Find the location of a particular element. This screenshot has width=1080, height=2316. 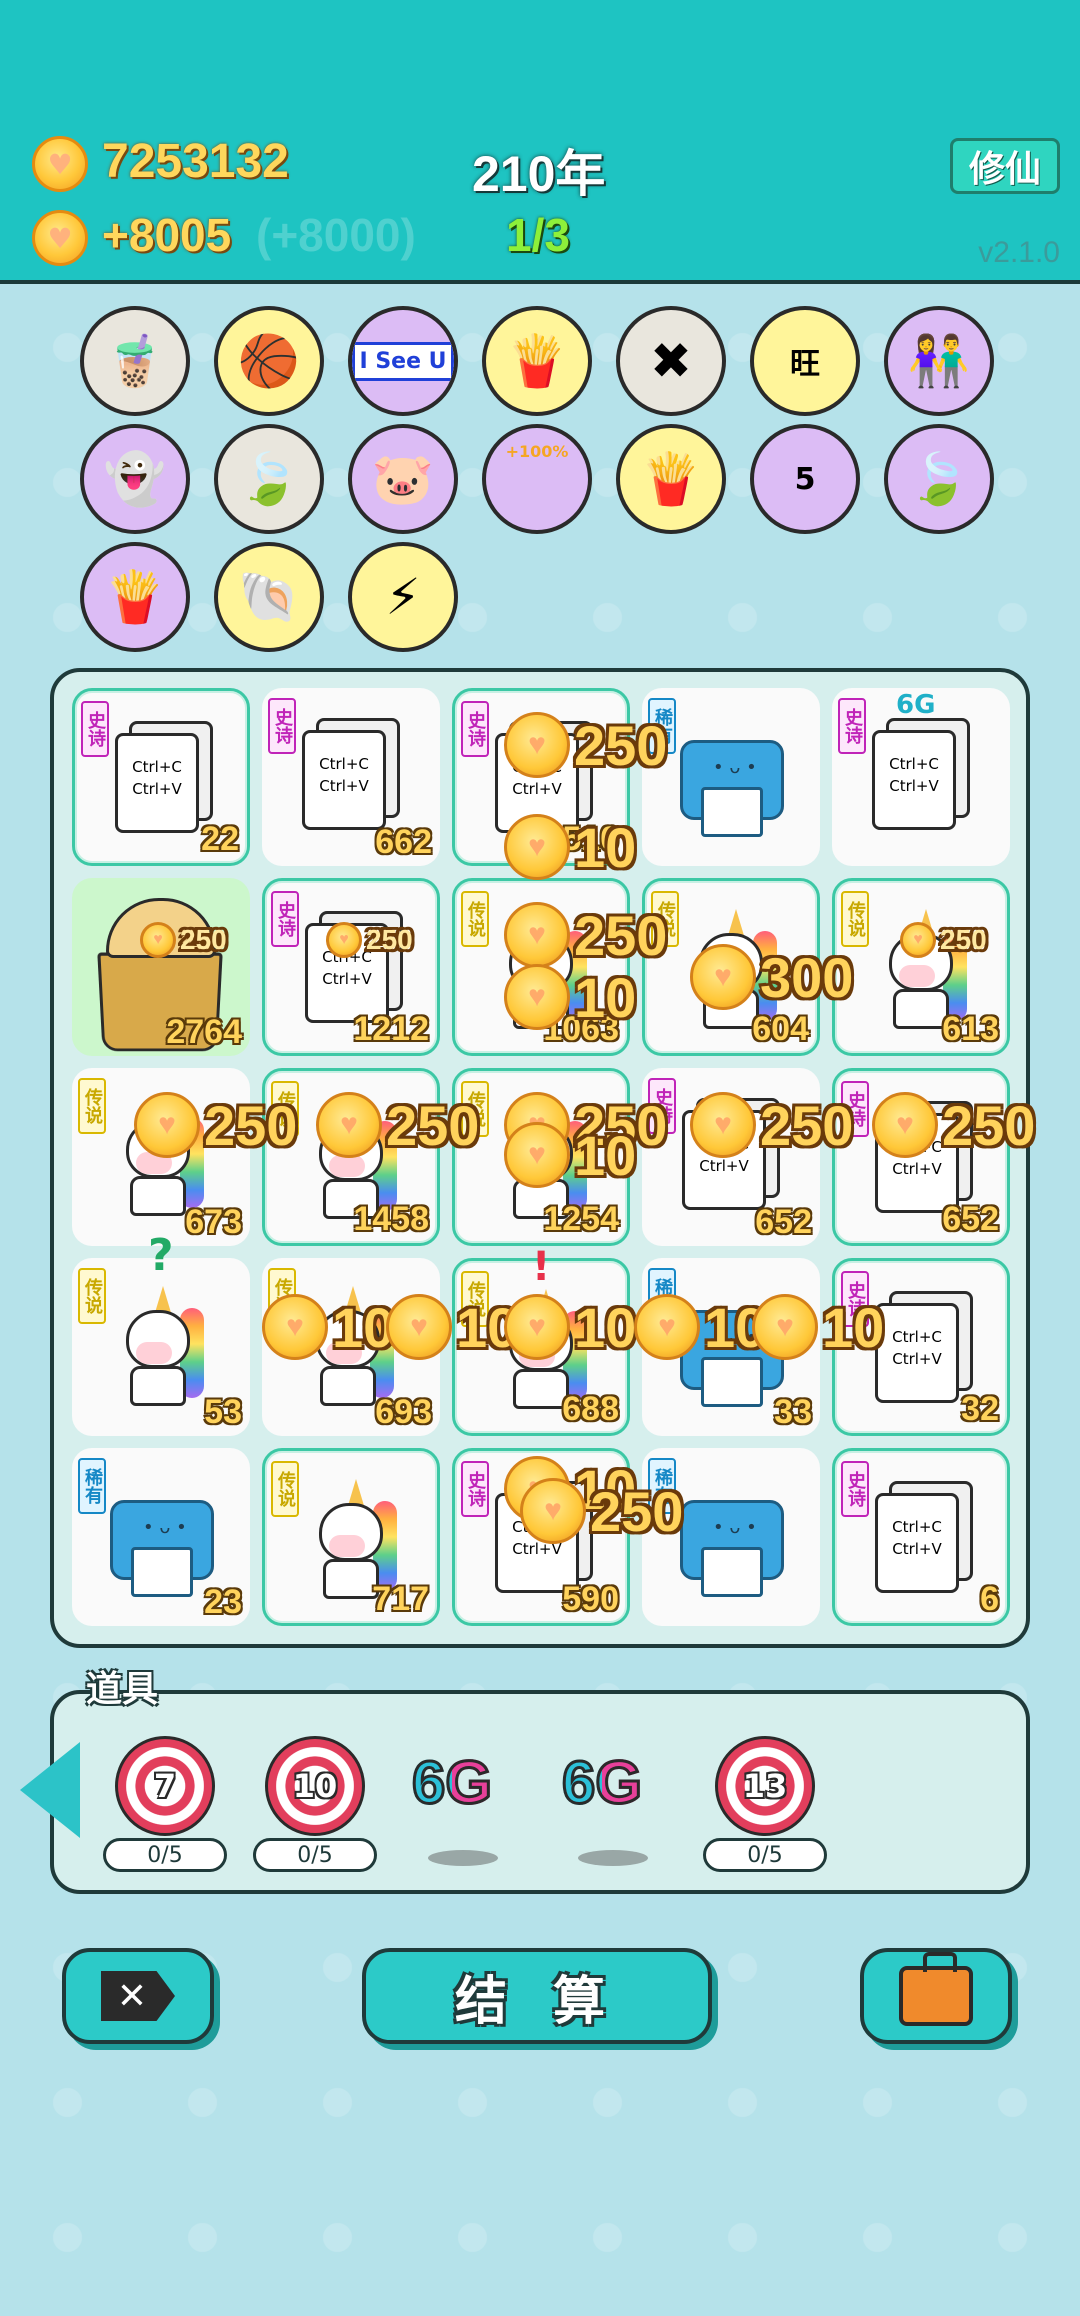

cell-value: 590 is located at coordinates (590, 1599).